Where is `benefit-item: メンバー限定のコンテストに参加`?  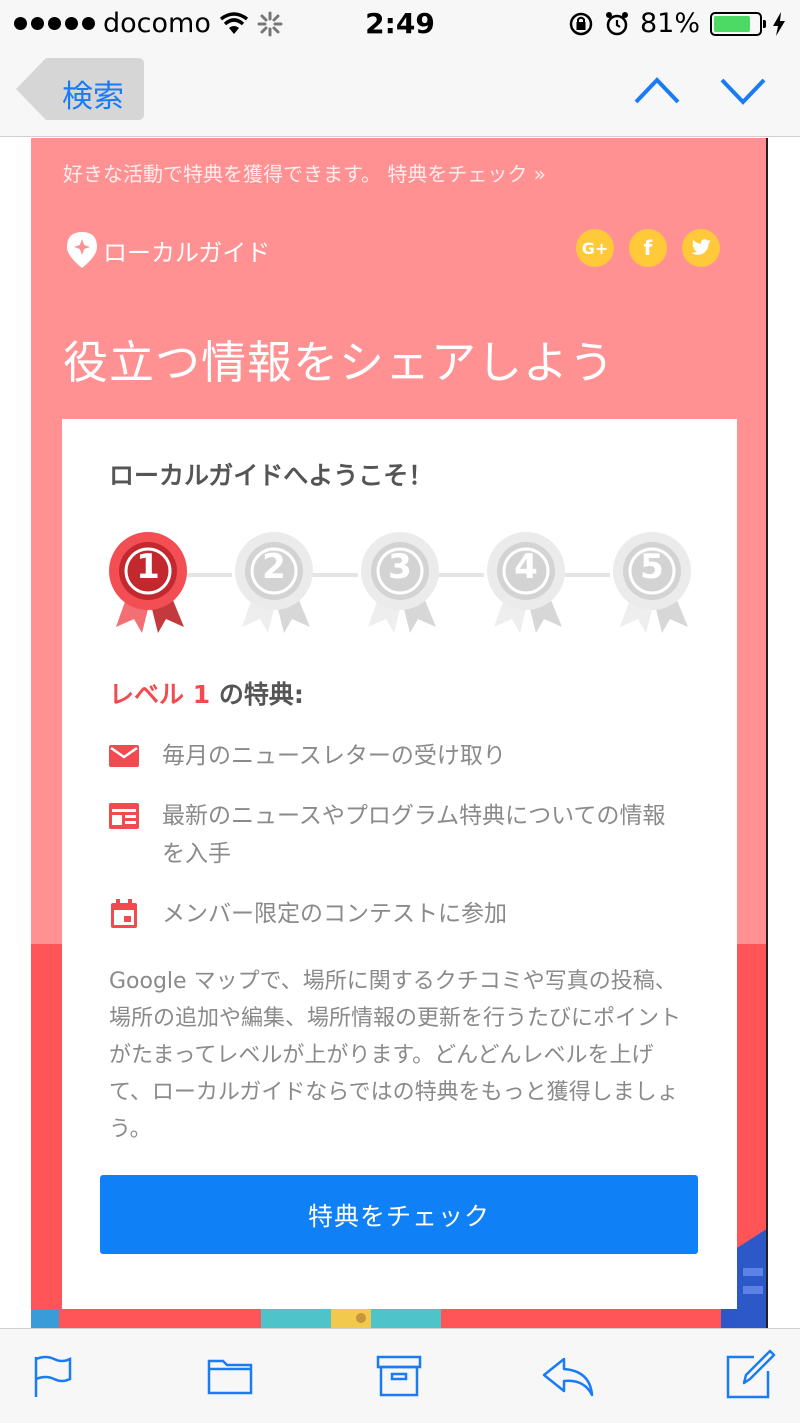 benefit-item: メンバー限定のコンテストに参加 is located at coordinates (409, 915).